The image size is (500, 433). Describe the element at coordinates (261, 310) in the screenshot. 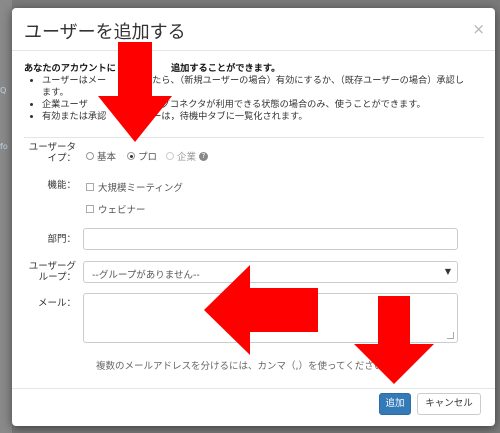

I see `left-arrow-annotation` at that location.